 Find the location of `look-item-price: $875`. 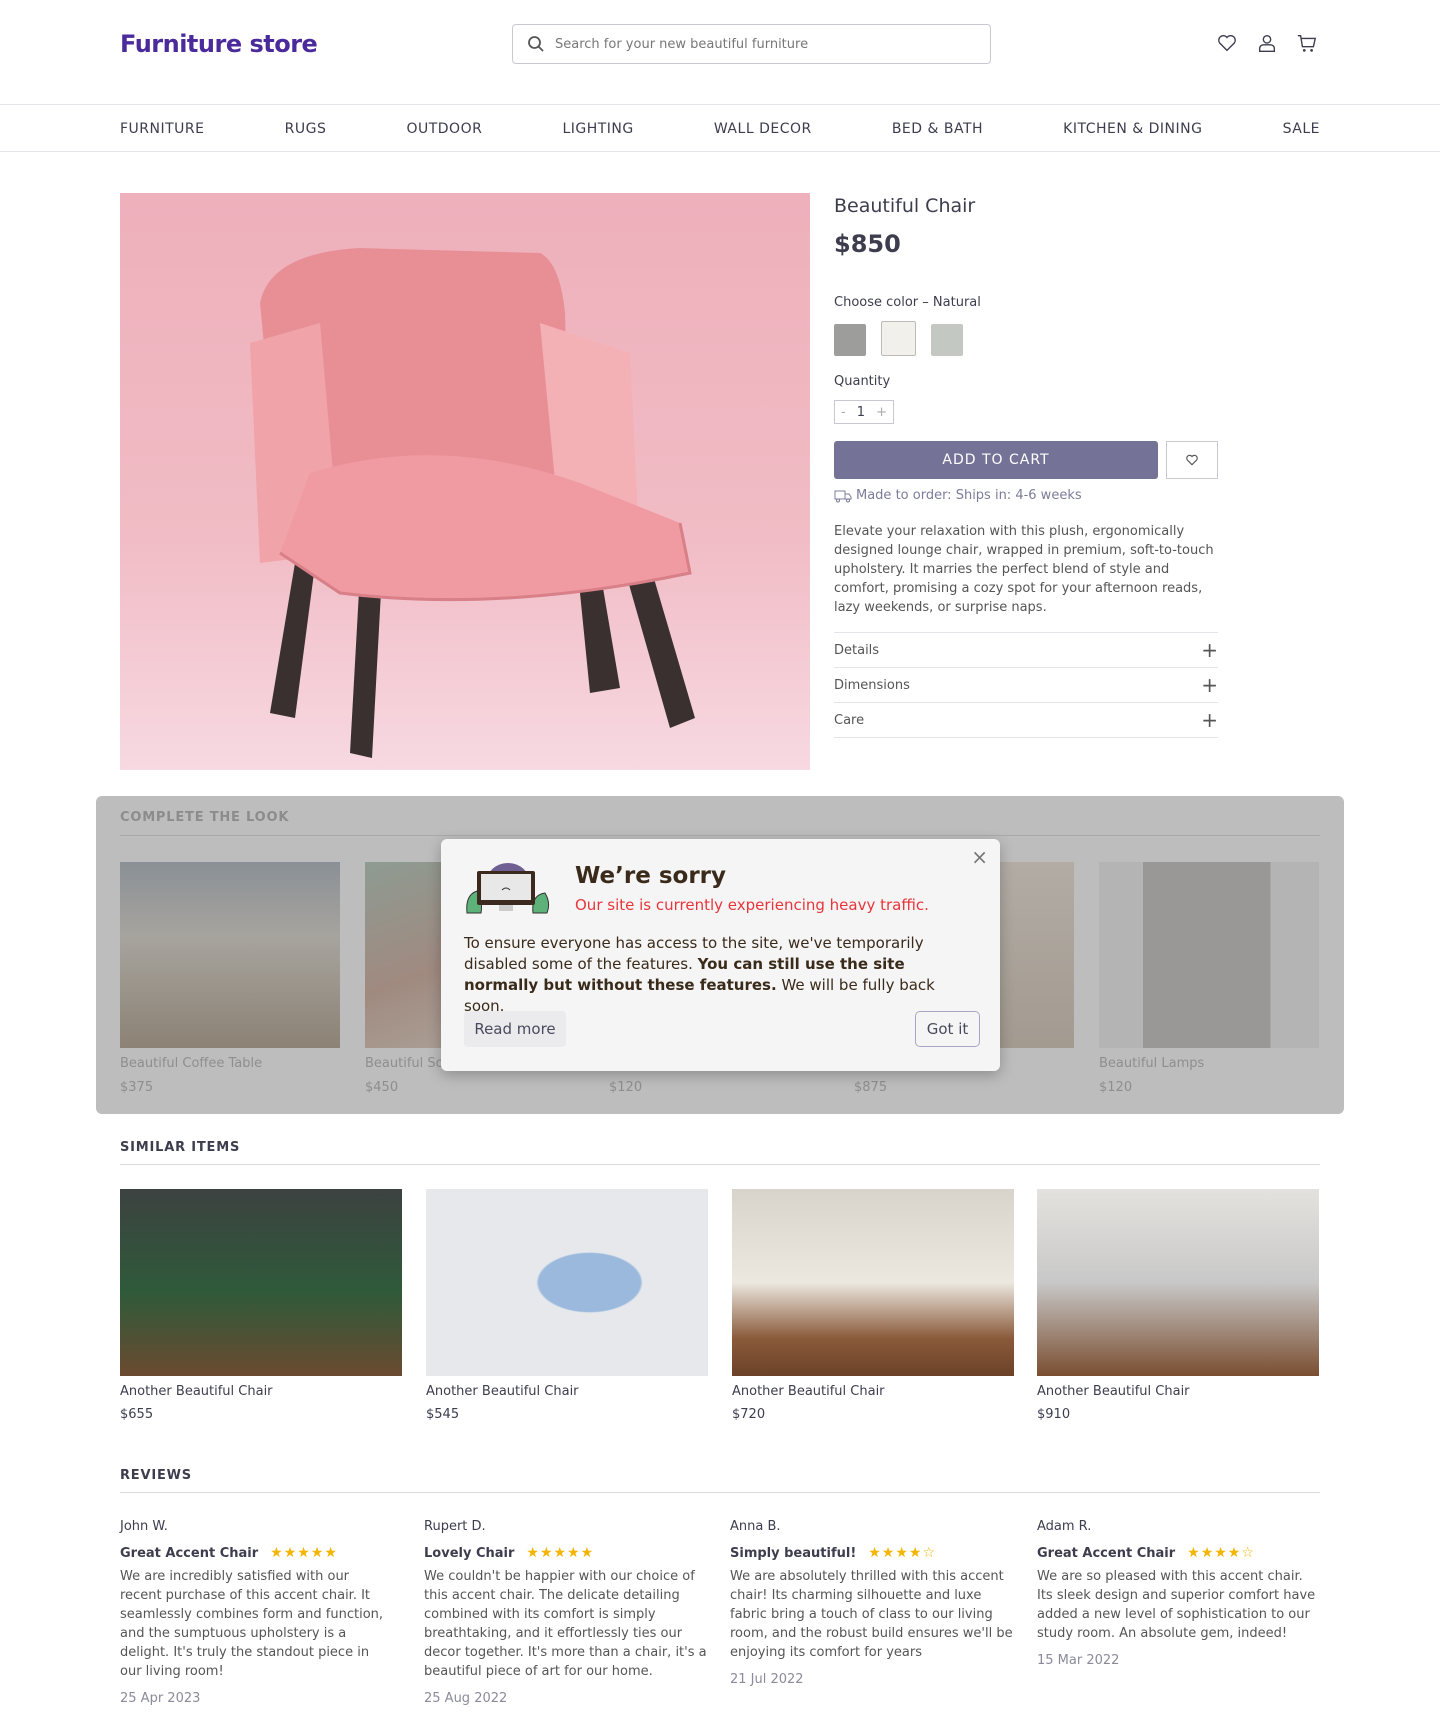

look-item-price: $875 is located at coordinates (871, 1087).